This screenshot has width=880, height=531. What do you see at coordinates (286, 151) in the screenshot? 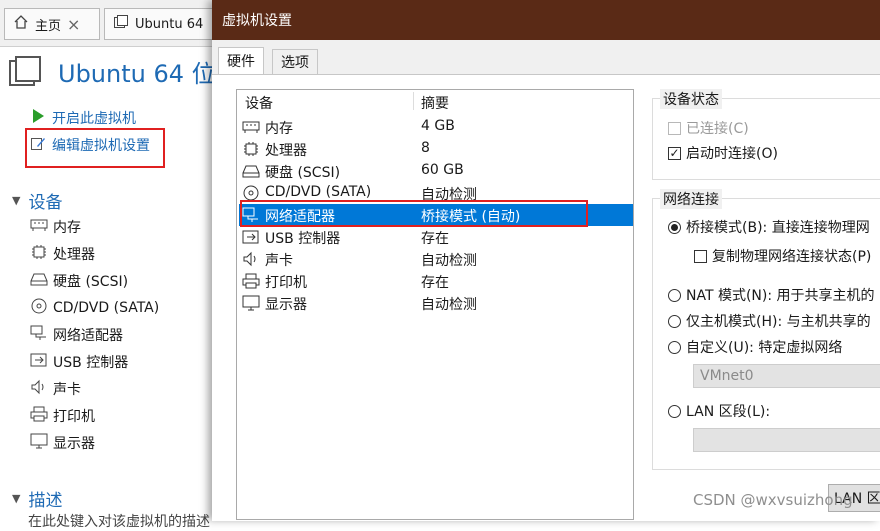
I see `device-name: 处理器` at bounding box center [286, 151].